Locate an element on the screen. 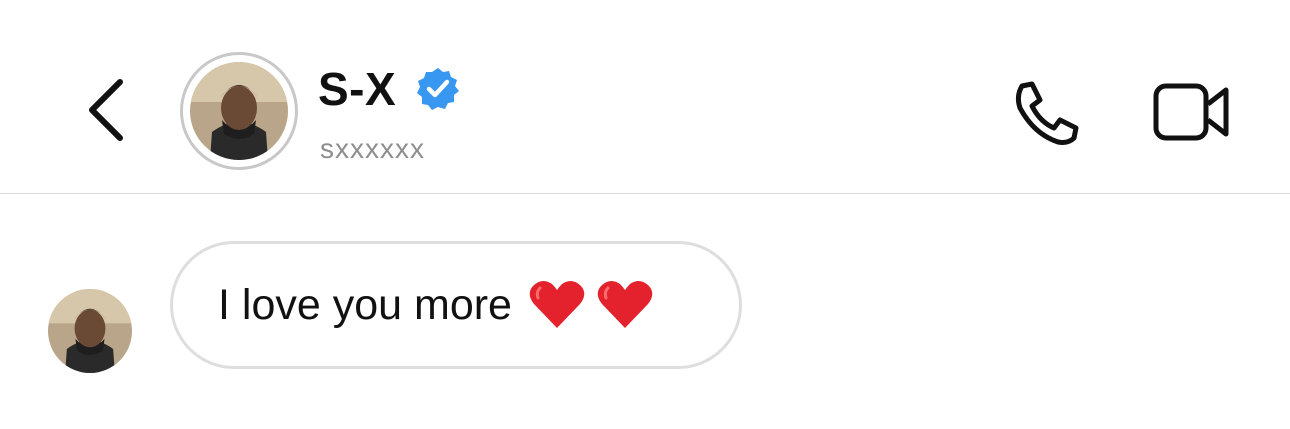  video-call-button is located at coordinates (1192, 112).